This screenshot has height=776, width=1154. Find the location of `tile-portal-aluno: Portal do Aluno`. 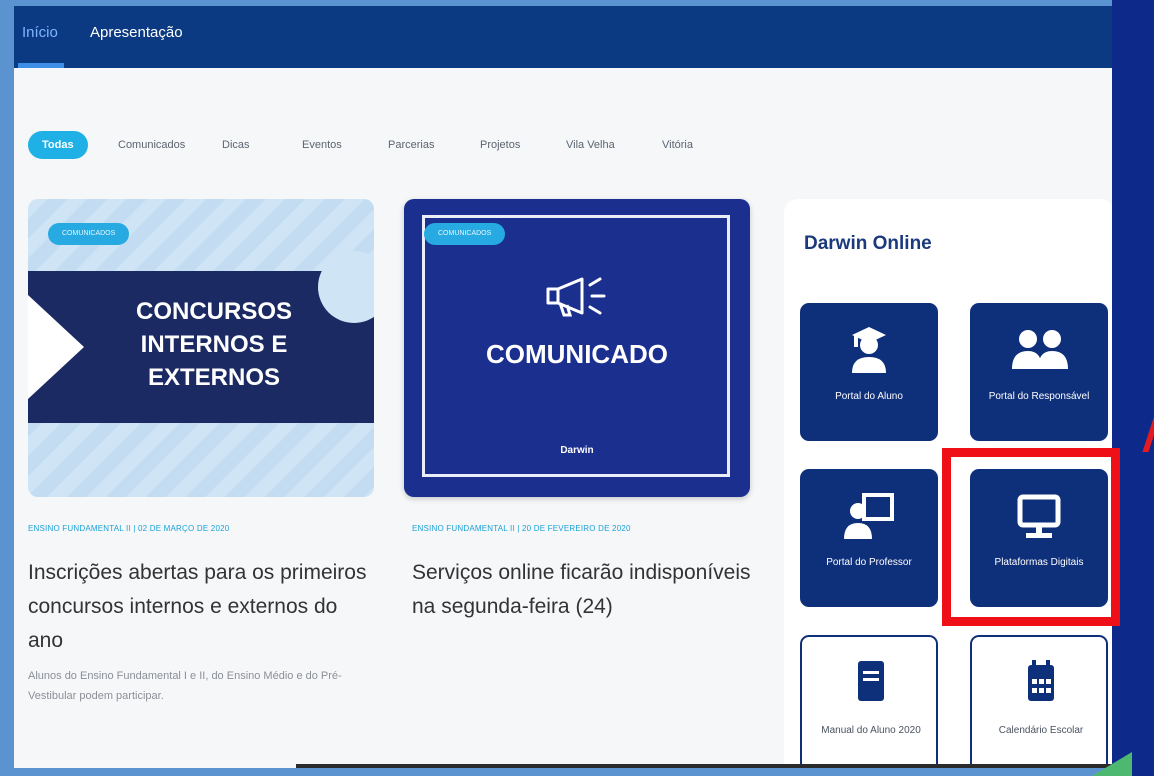

tile-portal-aluno: Portal do Aluno is located at coordinates (869, 372).